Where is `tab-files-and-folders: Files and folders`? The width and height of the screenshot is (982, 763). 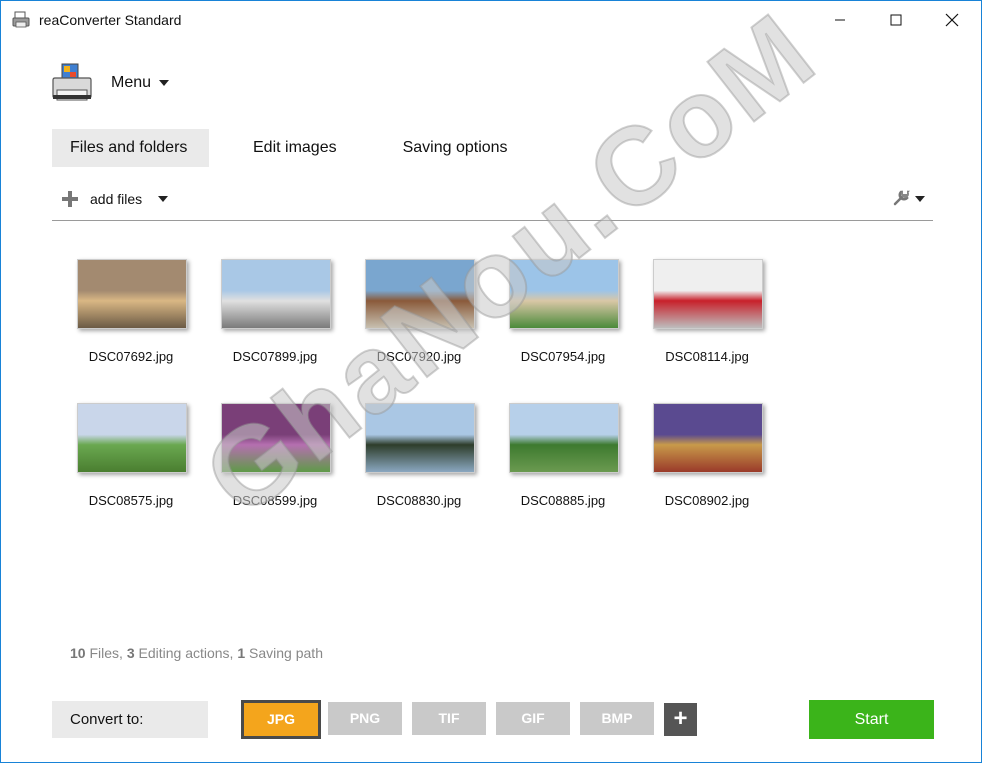 tab-files-and-folders: Files and folders is located at coordinates (130, 148).